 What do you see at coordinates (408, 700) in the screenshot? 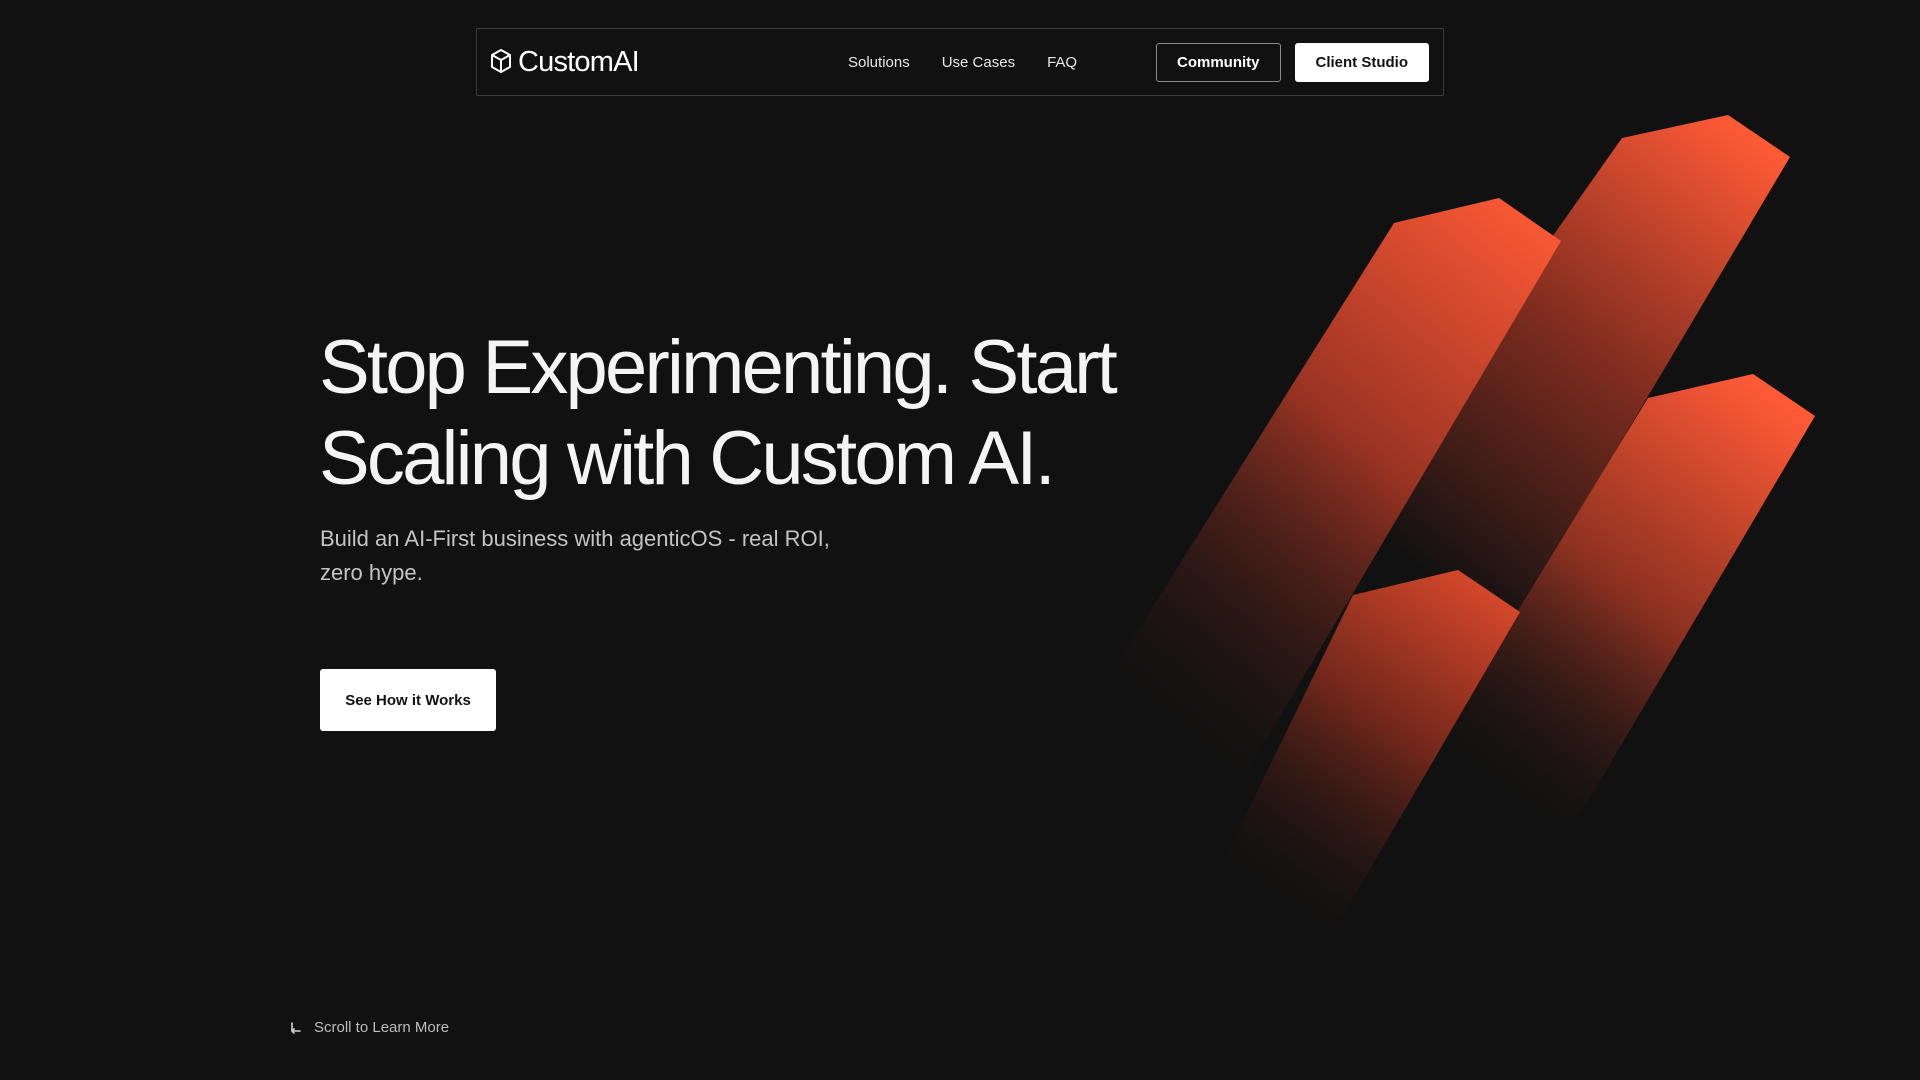
I see `see-how-it-works-button: See How it Works` at bounding box center [408, 700].